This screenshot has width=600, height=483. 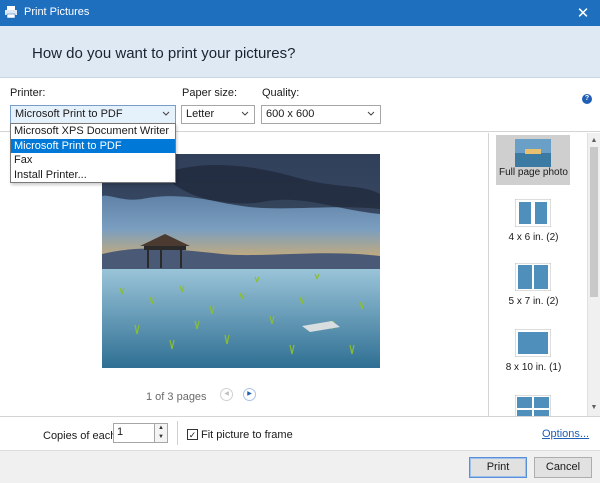 What do you see at coordinates (177, 433) in the screenshot?
I see `divider` at bounding box center [177, 433].